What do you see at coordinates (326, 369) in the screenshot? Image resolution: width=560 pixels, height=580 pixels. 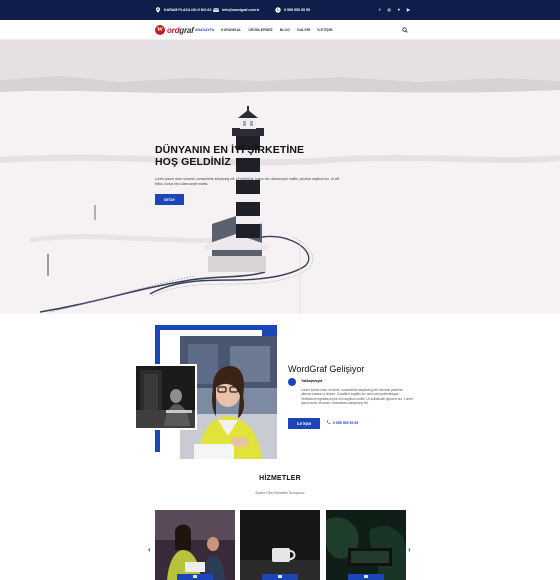 I see `about-heading: WordGraf Gelişiyor` at bounding box center [326, 369].